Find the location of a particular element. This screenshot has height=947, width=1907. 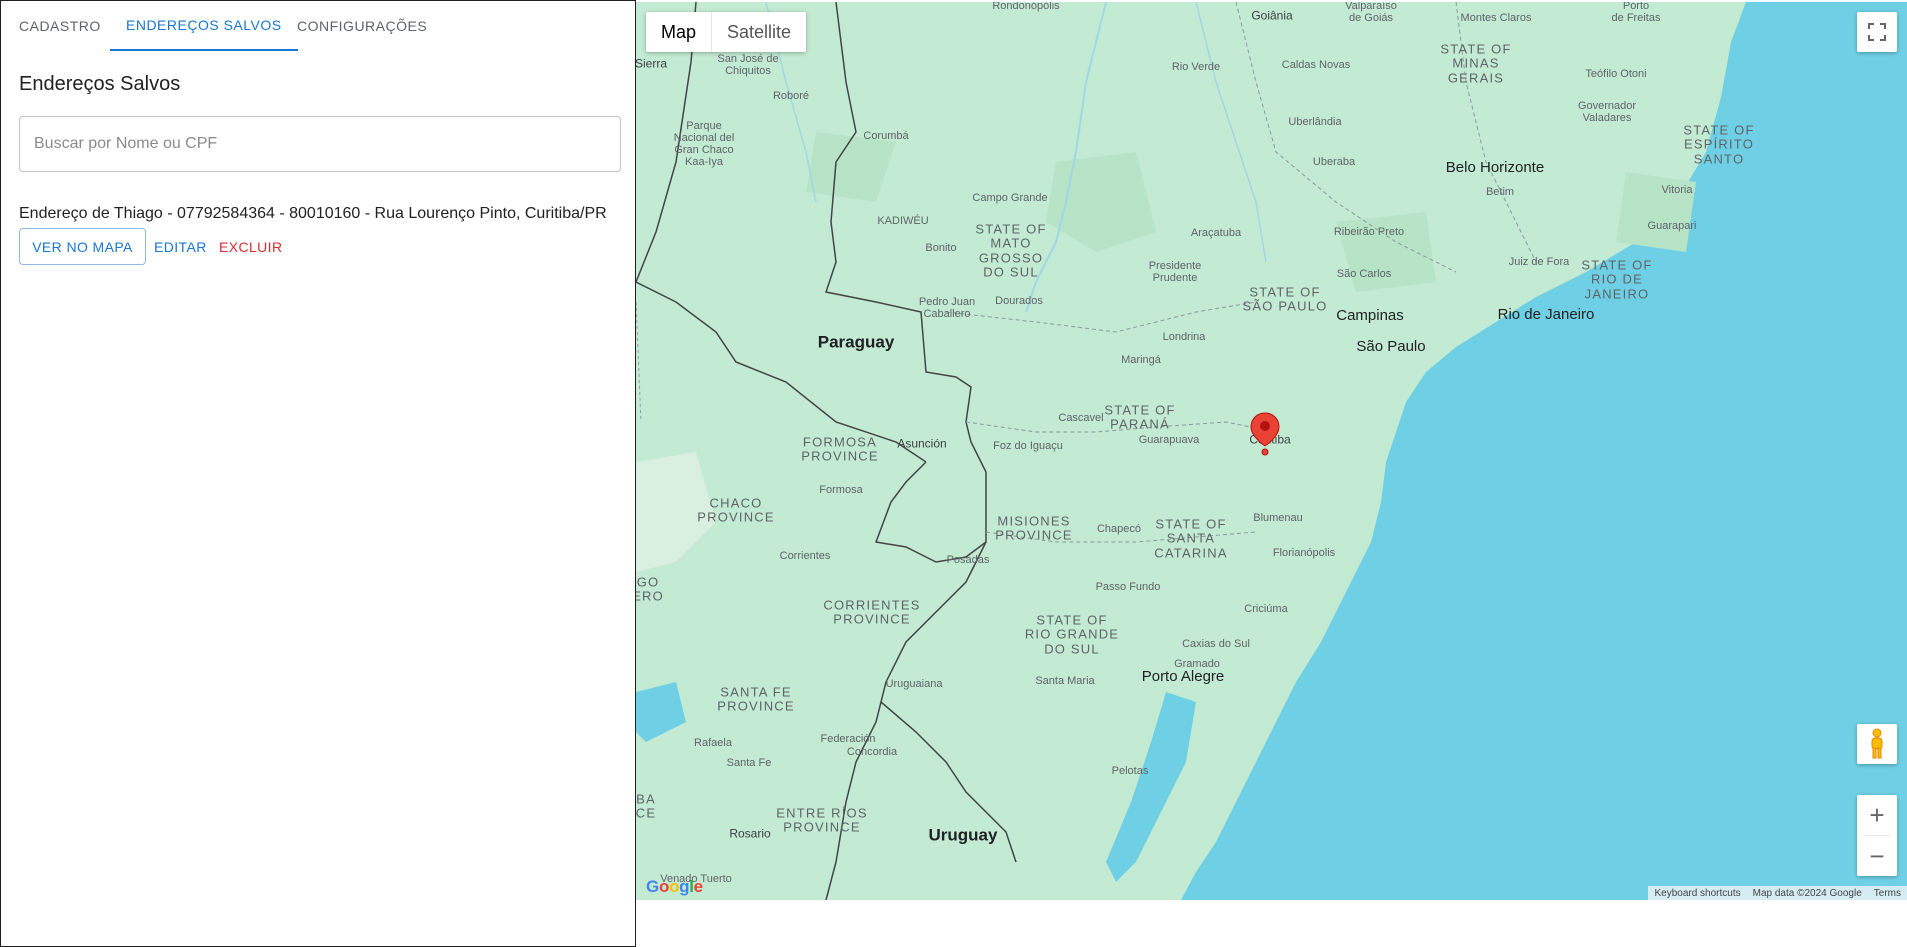

map-type-control: Map Satellite is located at coordinates (726, 32).